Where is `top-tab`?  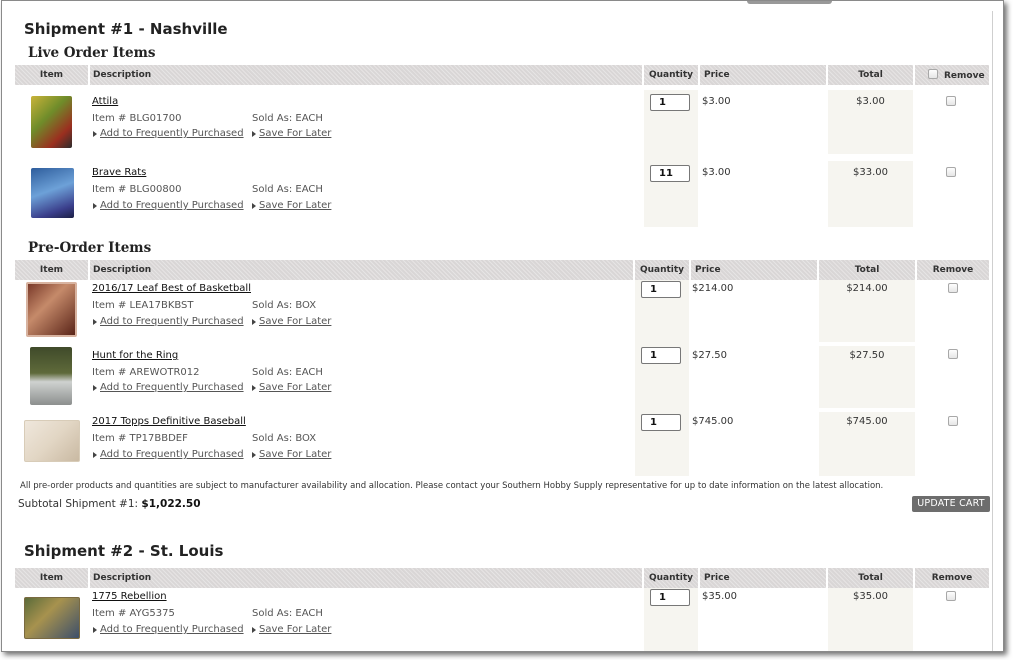
top-tab is located at coordinates (789, 2).